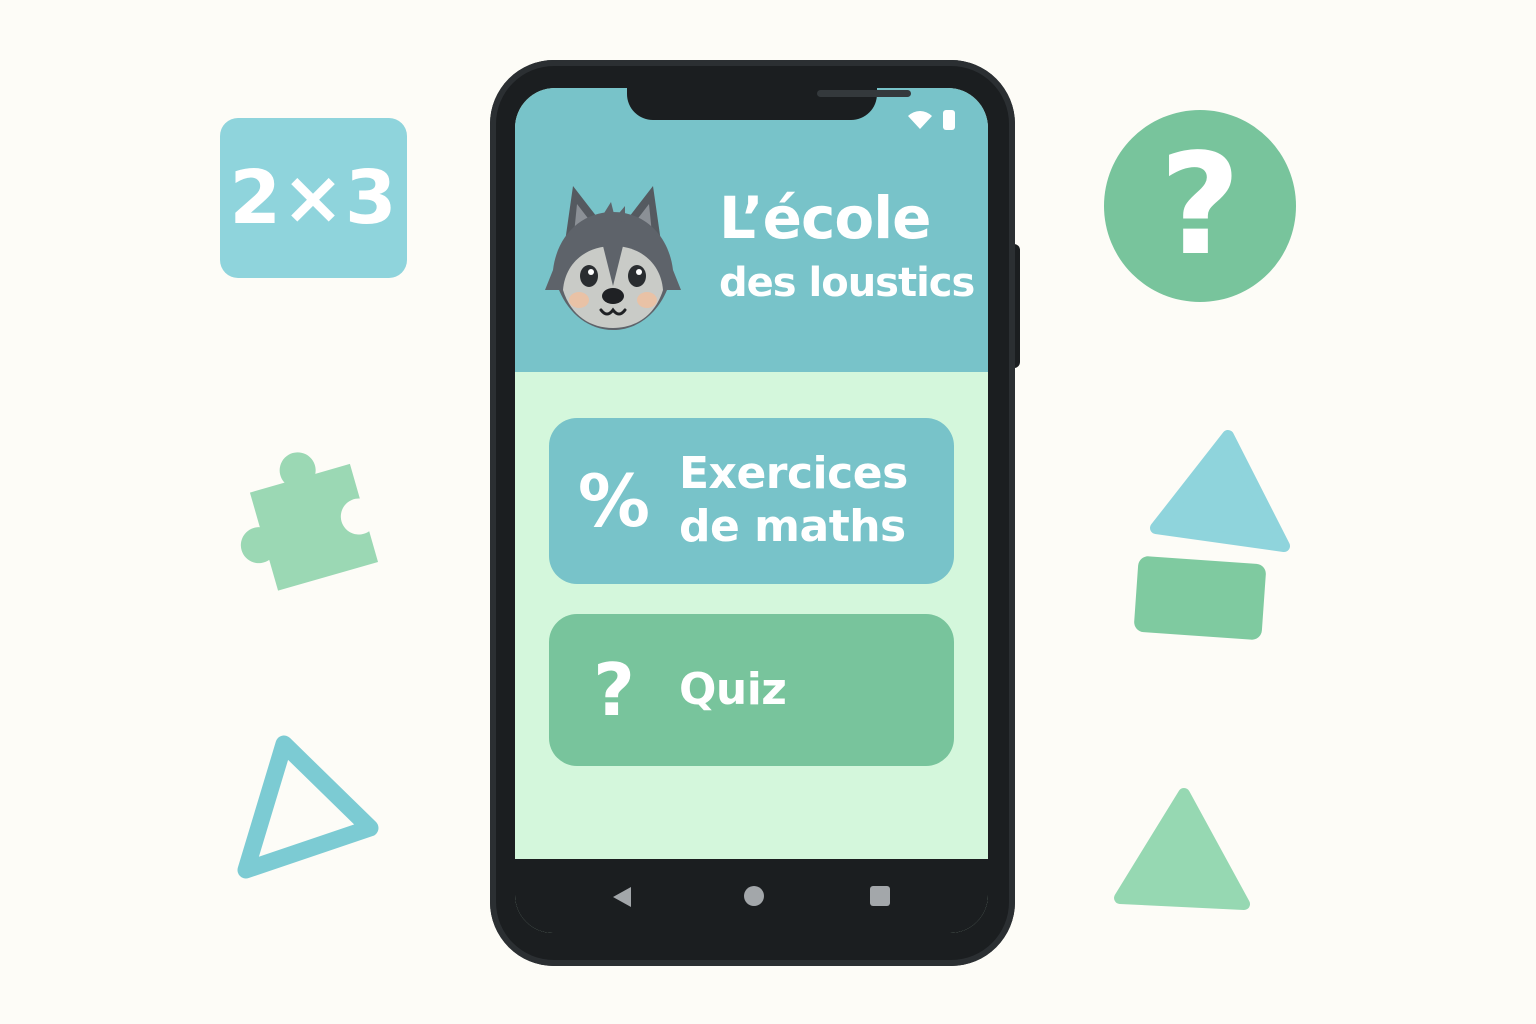 The width and height of the screenshot is (1536, 1024). I want to click on phone-notch, so click(769, 104).